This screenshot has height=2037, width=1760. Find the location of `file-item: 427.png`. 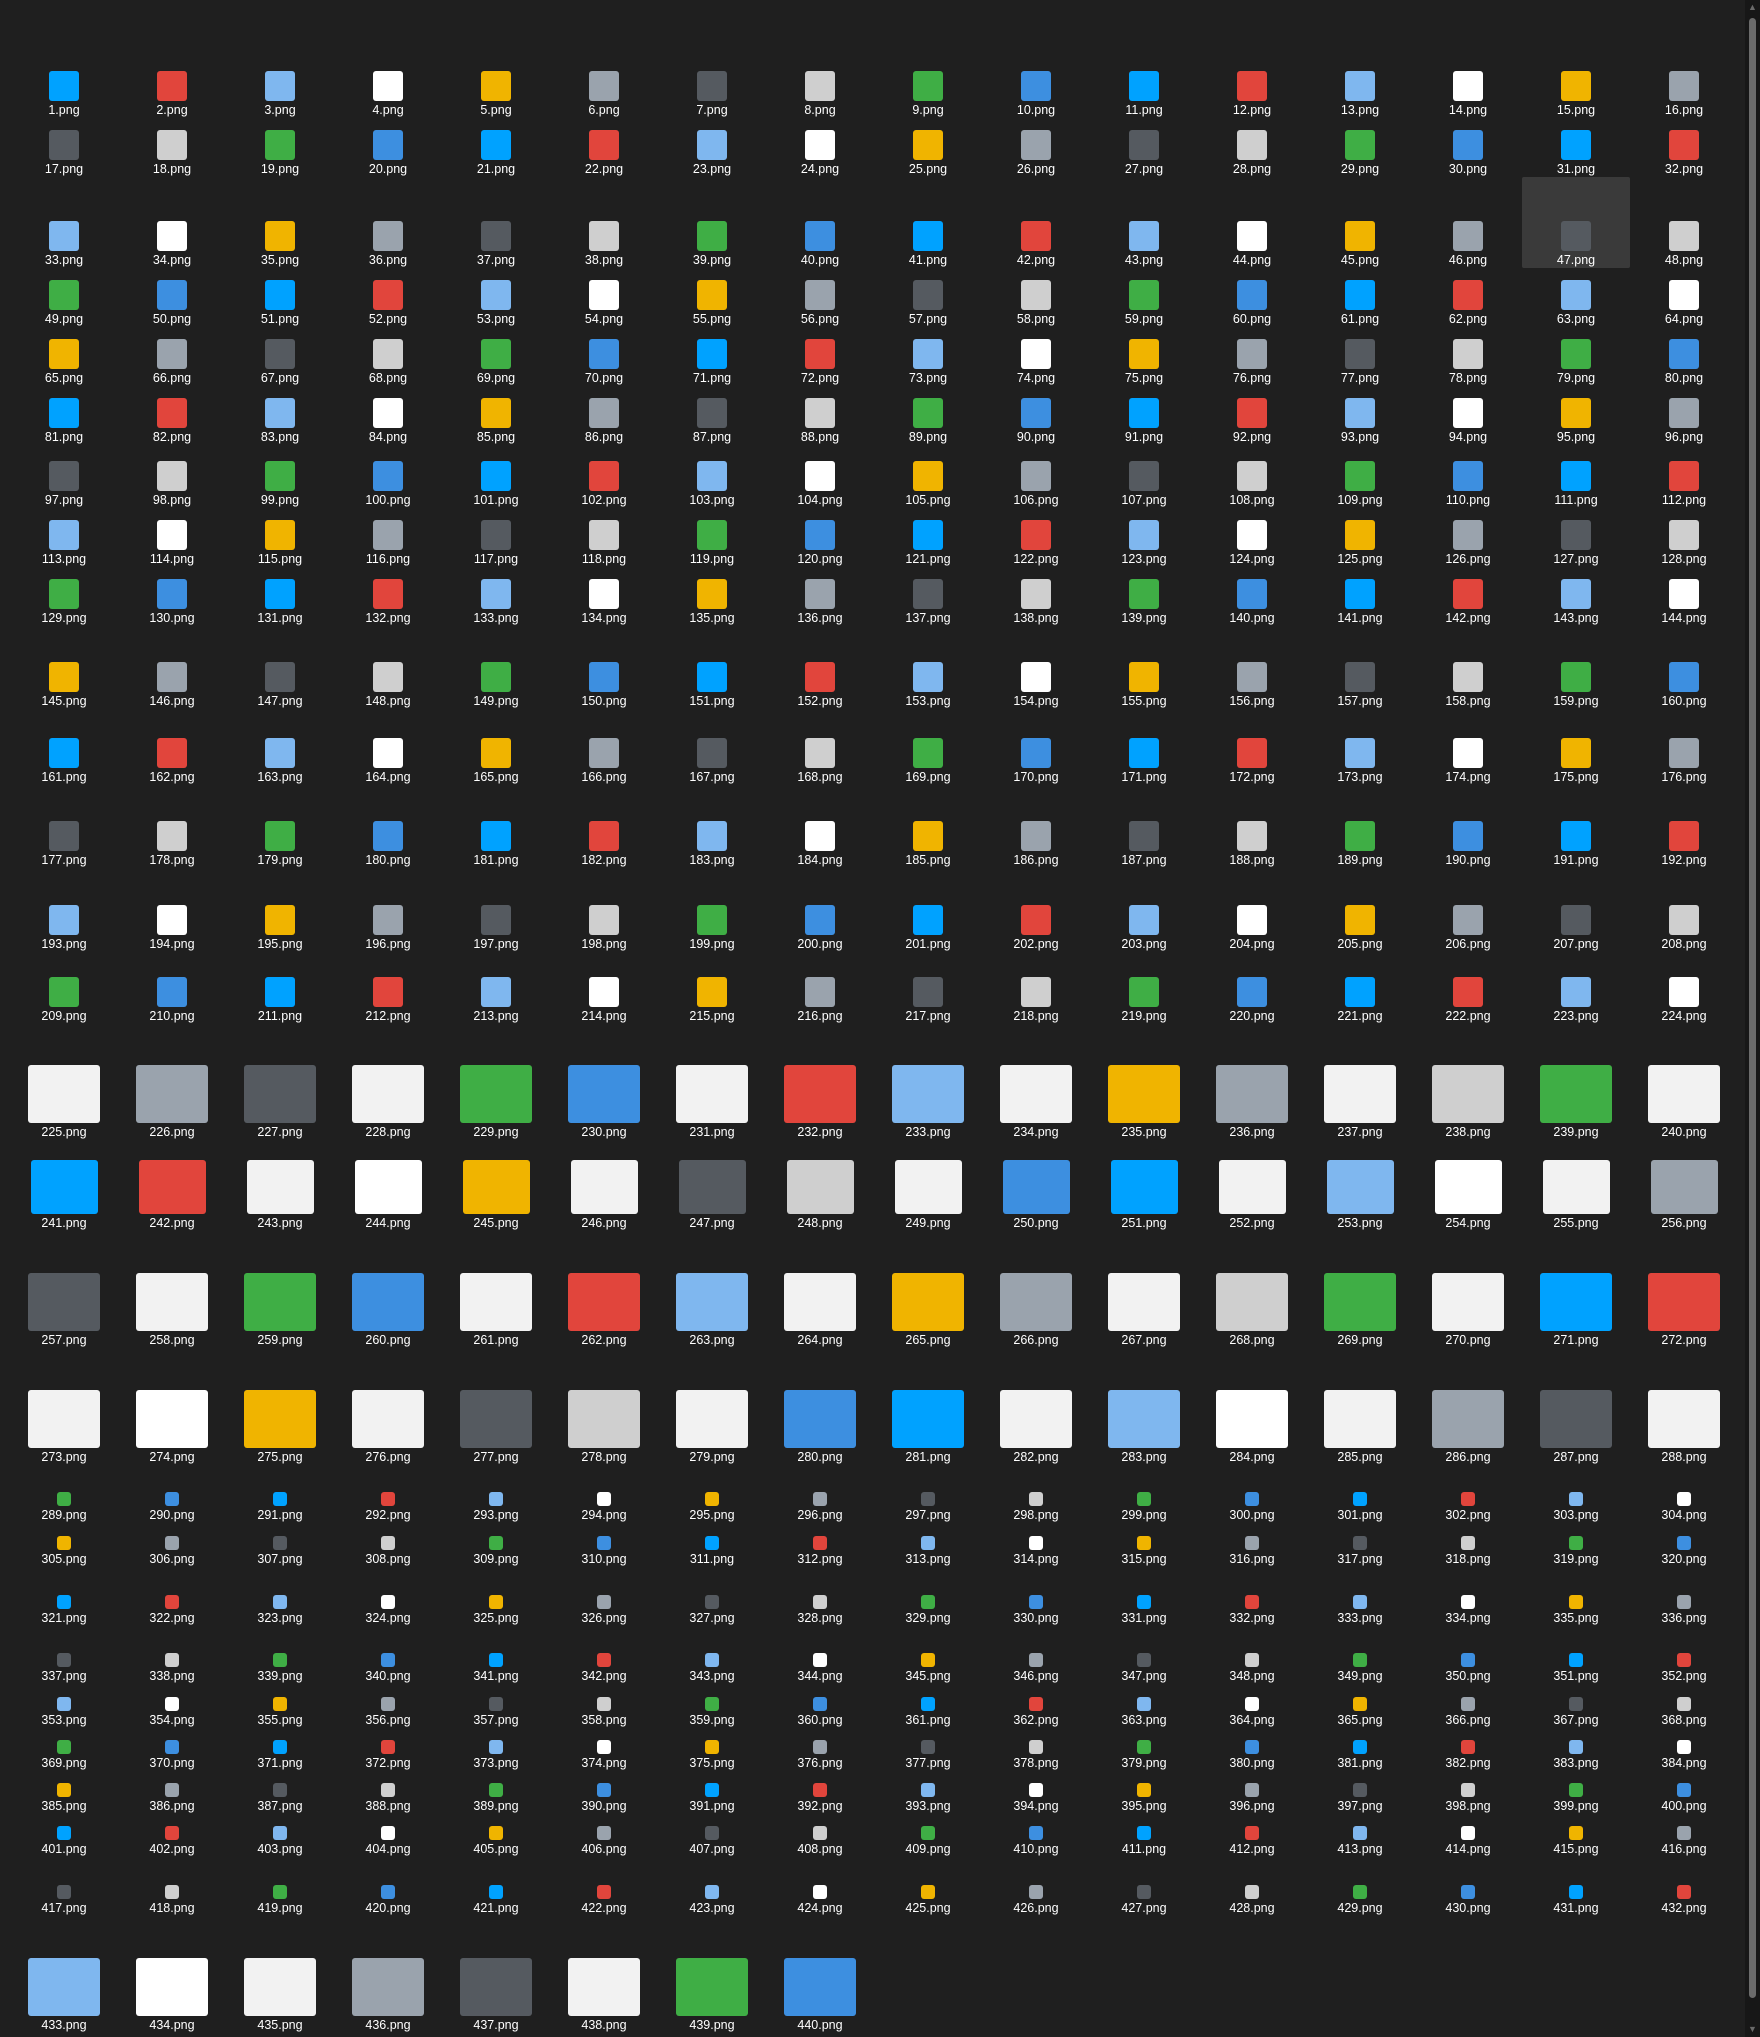

file-item: 427.png is located at coordinates (1144, 1886).